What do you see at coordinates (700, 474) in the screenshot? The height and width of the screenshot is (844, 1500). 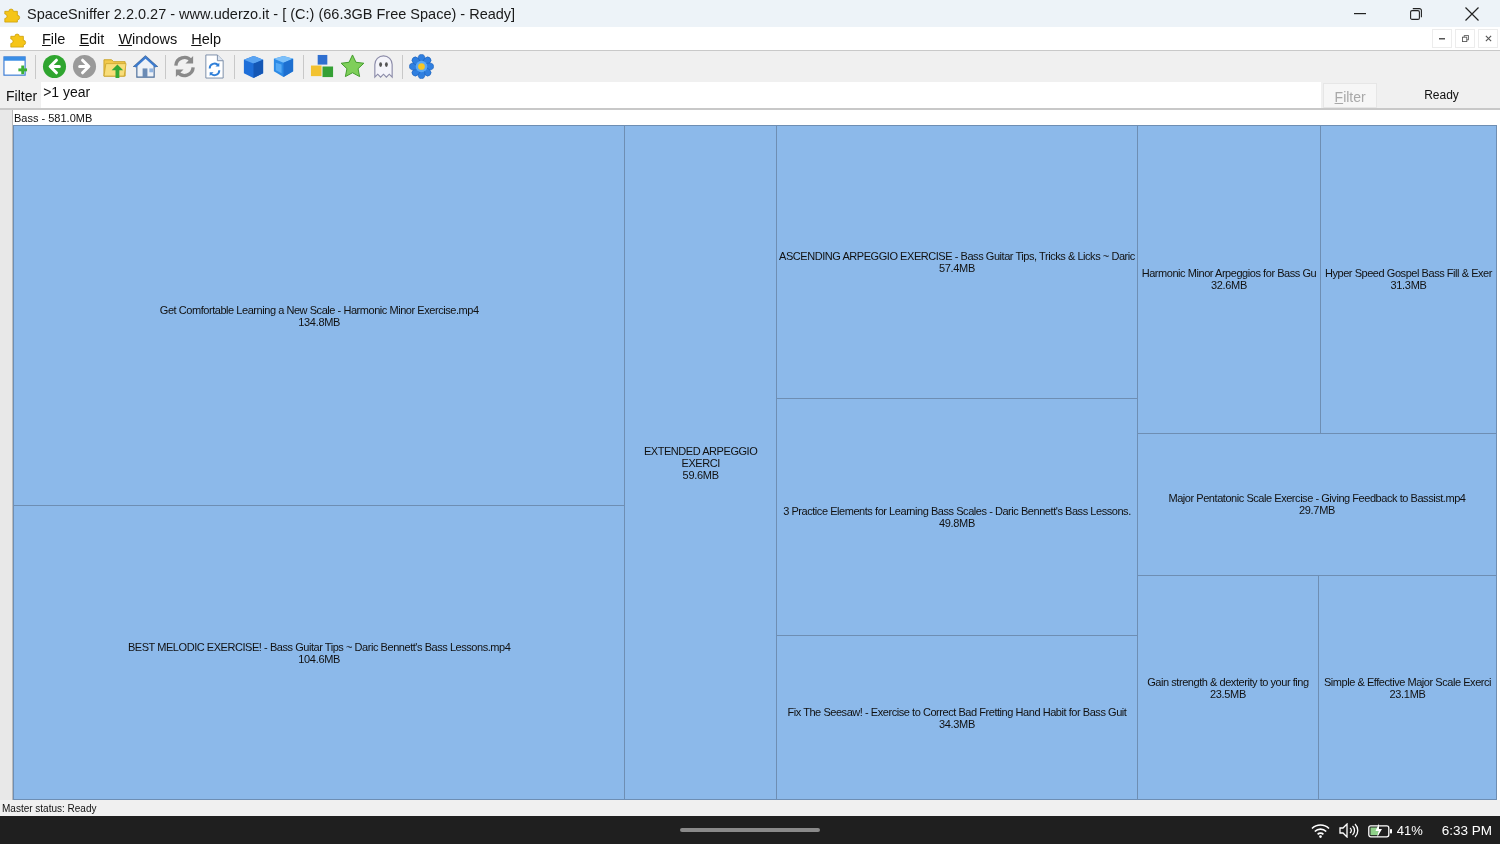 I see `file-size: 59.6MB` at bounding box center [700, 474].